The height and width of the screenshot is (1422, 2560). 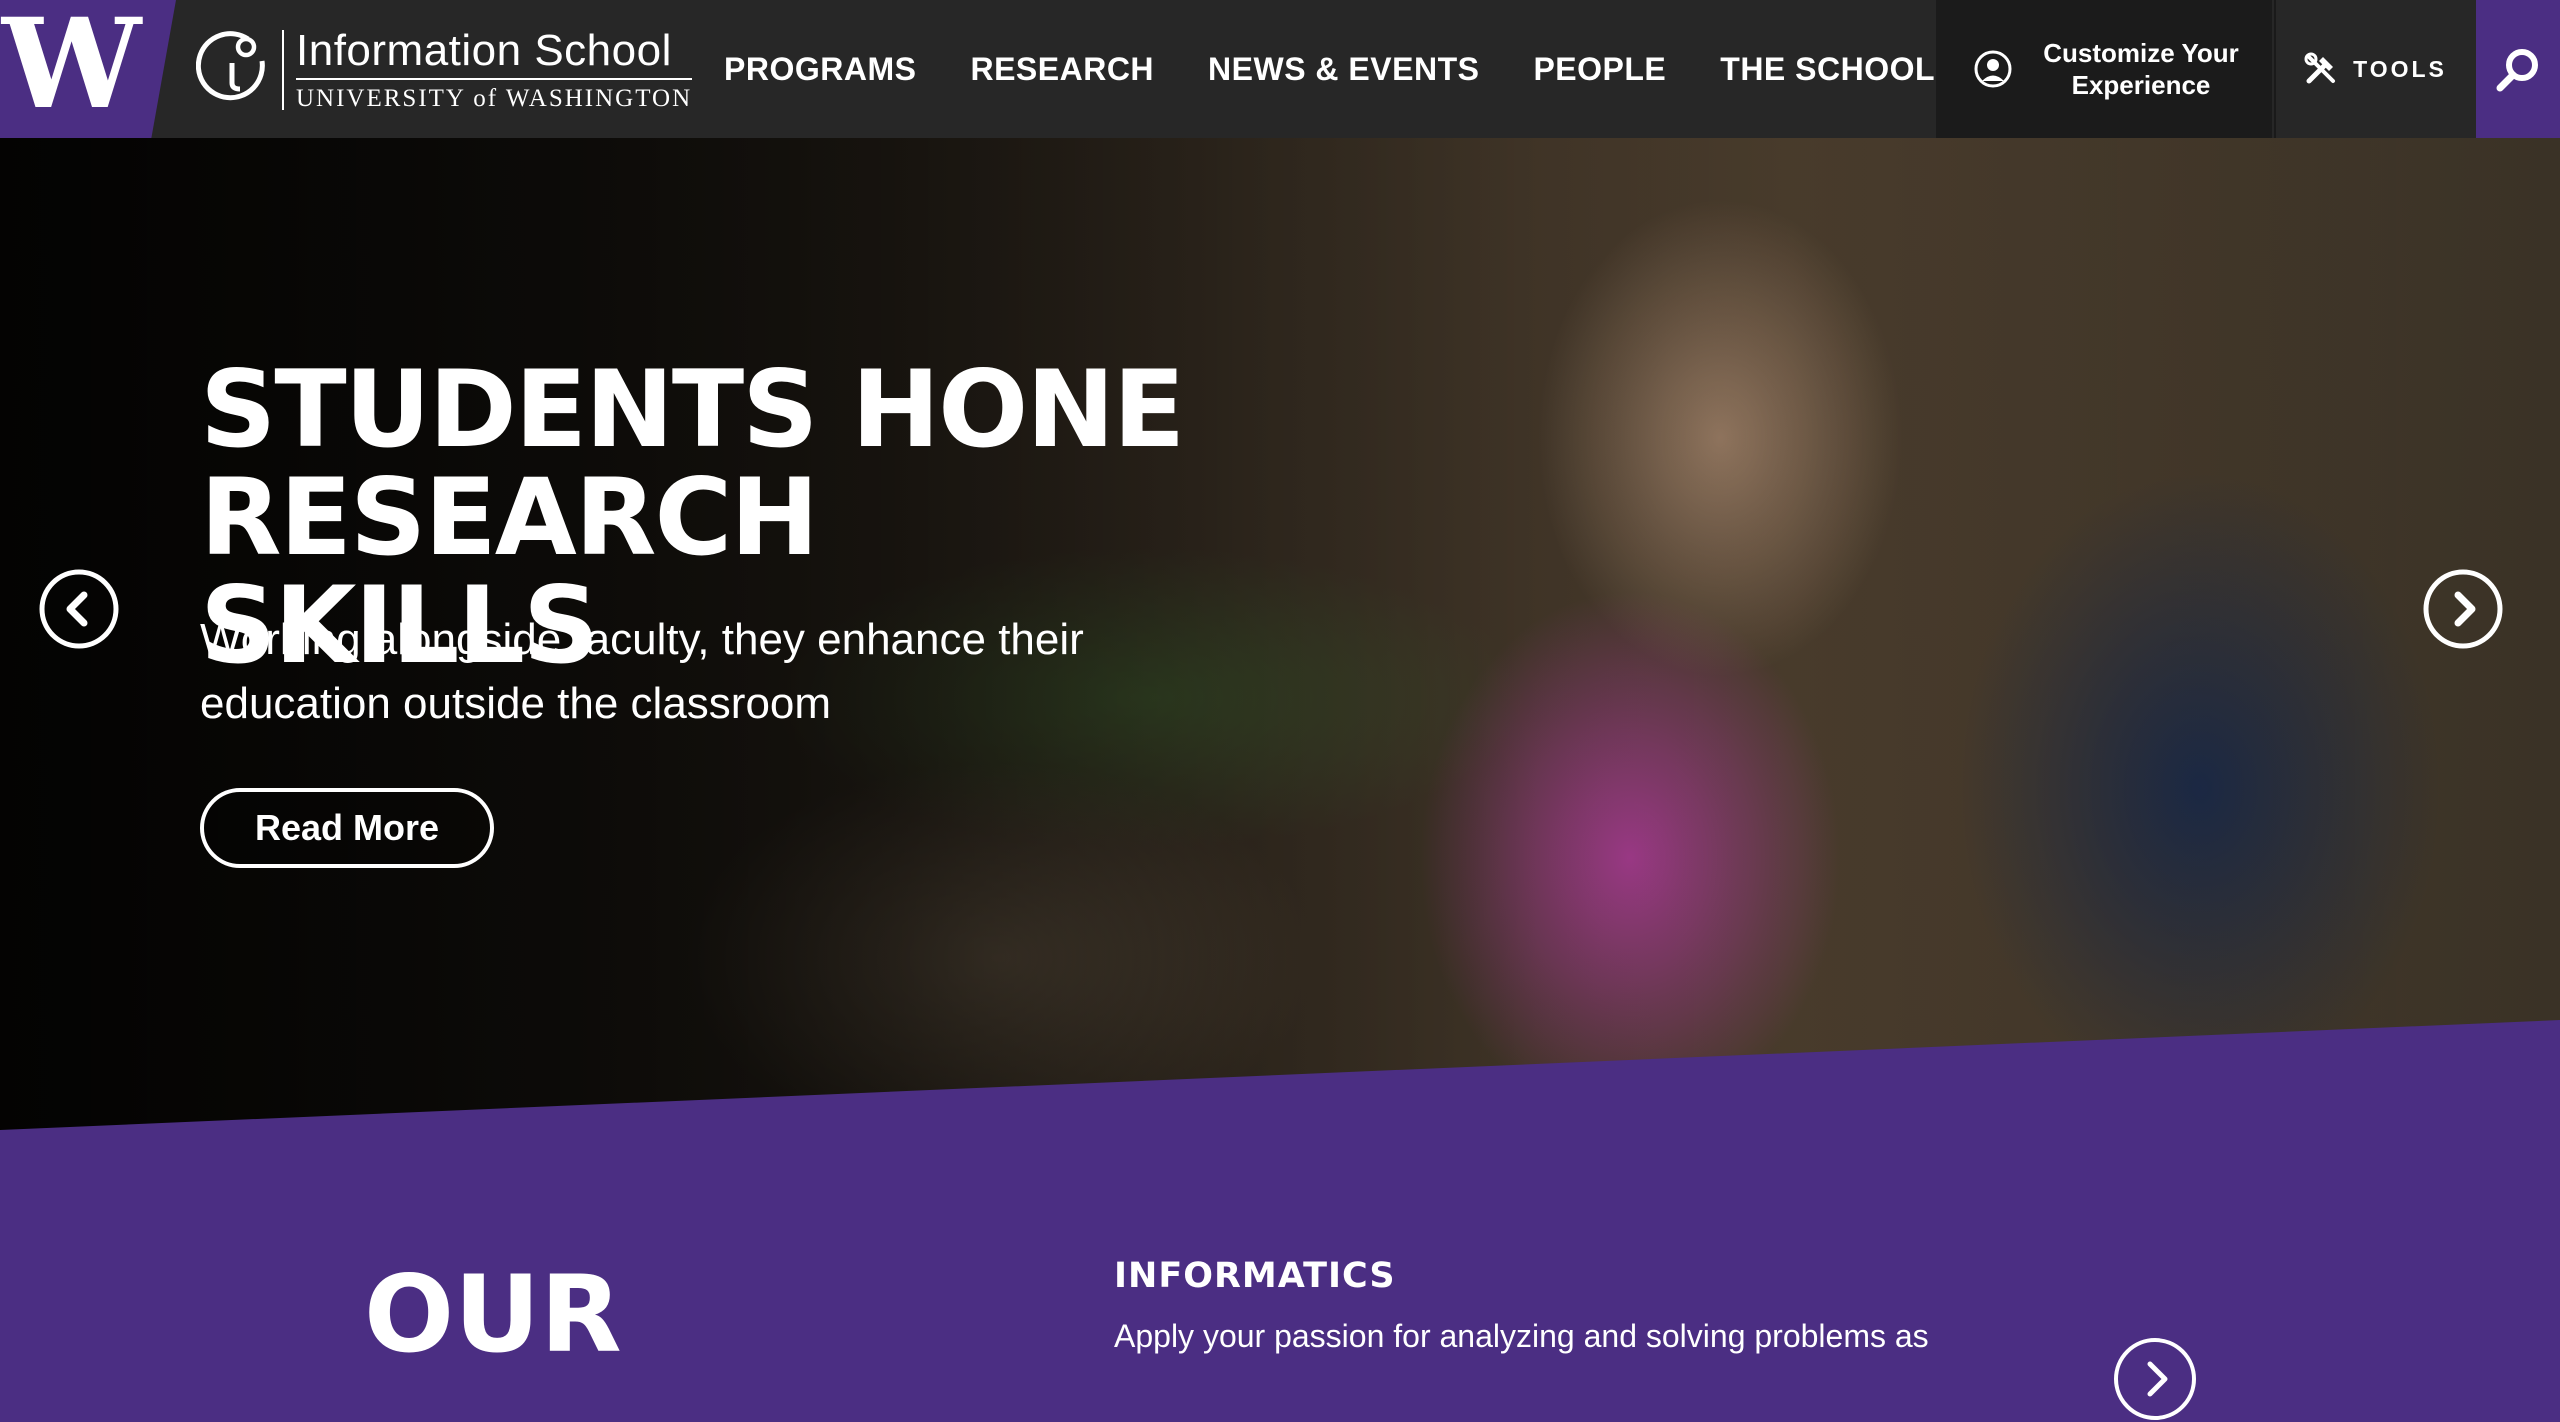 What do you see at coordinates (283, 70) in the screenshot?
I see `logo-divider` at bounding box center [283, 70].